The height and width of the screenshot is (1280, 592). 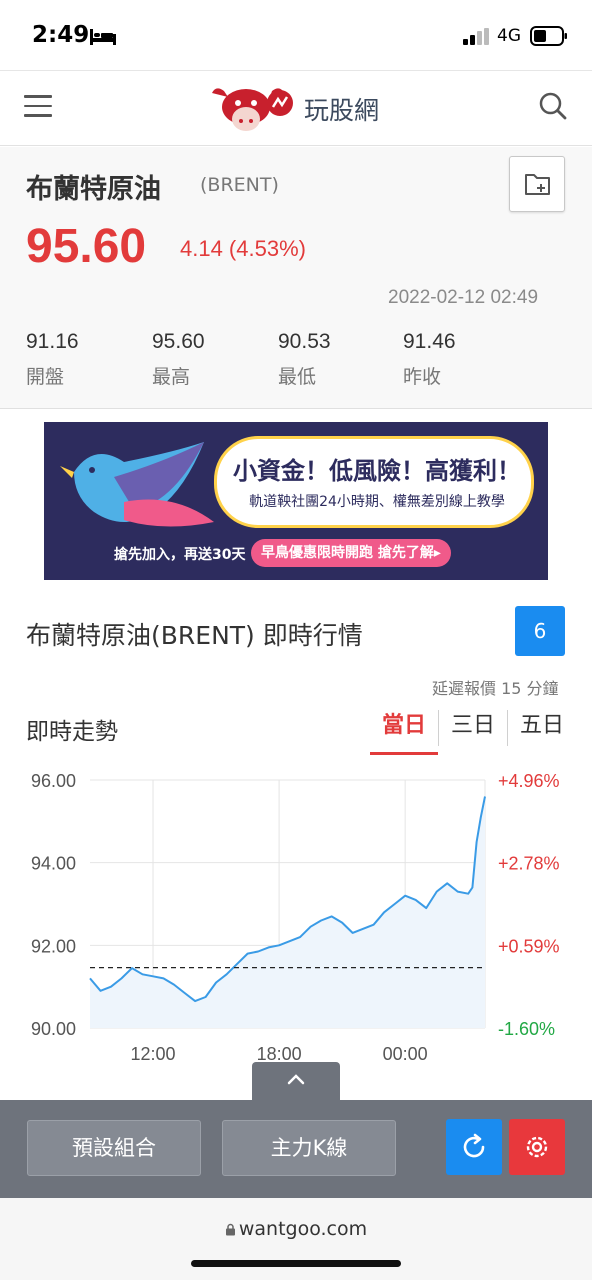 I want to click on stat-low: 90.53 最低, so click(x=333, y=359).